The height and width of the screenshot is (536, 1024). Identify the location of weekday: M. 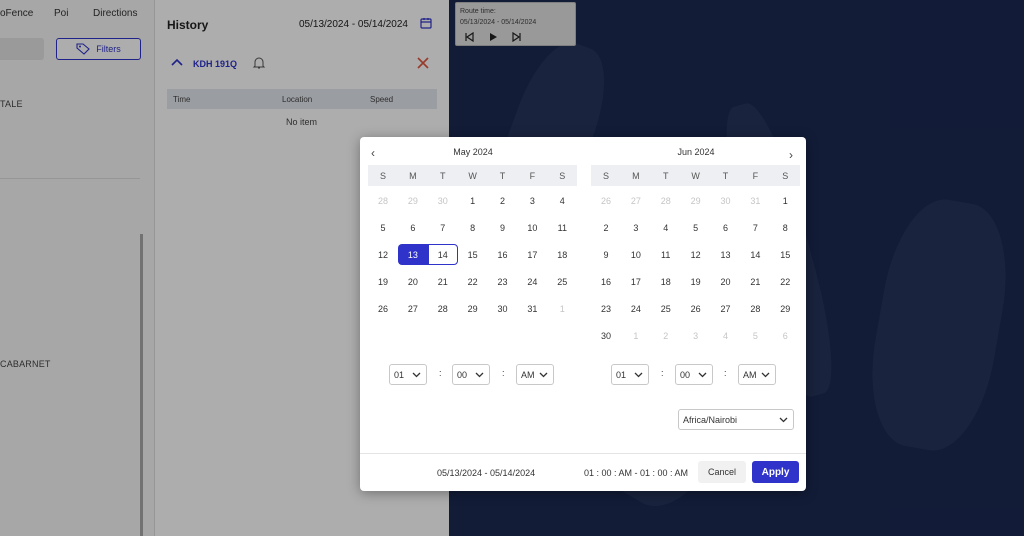
(636, 175).